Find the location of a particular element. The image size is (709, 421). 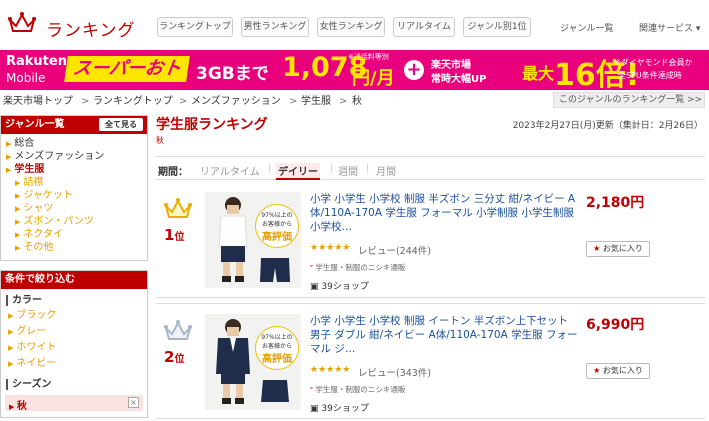

star-icon: ★ is located at coordinates (597, 370).